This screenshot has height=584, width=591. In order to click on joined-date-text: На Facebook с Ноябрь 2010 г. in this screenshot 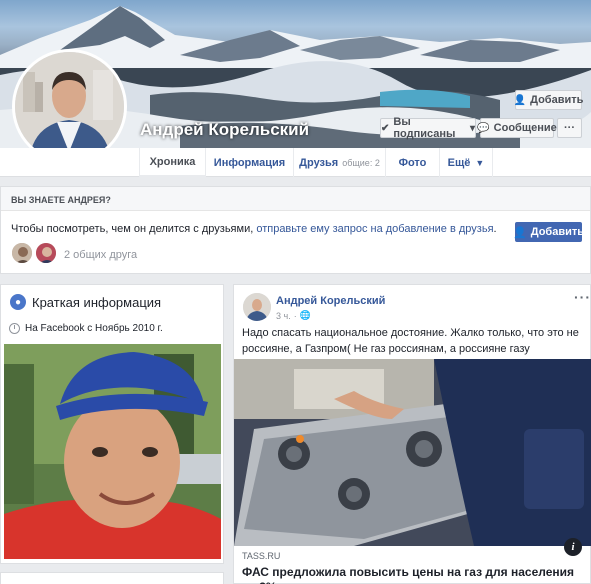, I will do `click(94, 328)`.